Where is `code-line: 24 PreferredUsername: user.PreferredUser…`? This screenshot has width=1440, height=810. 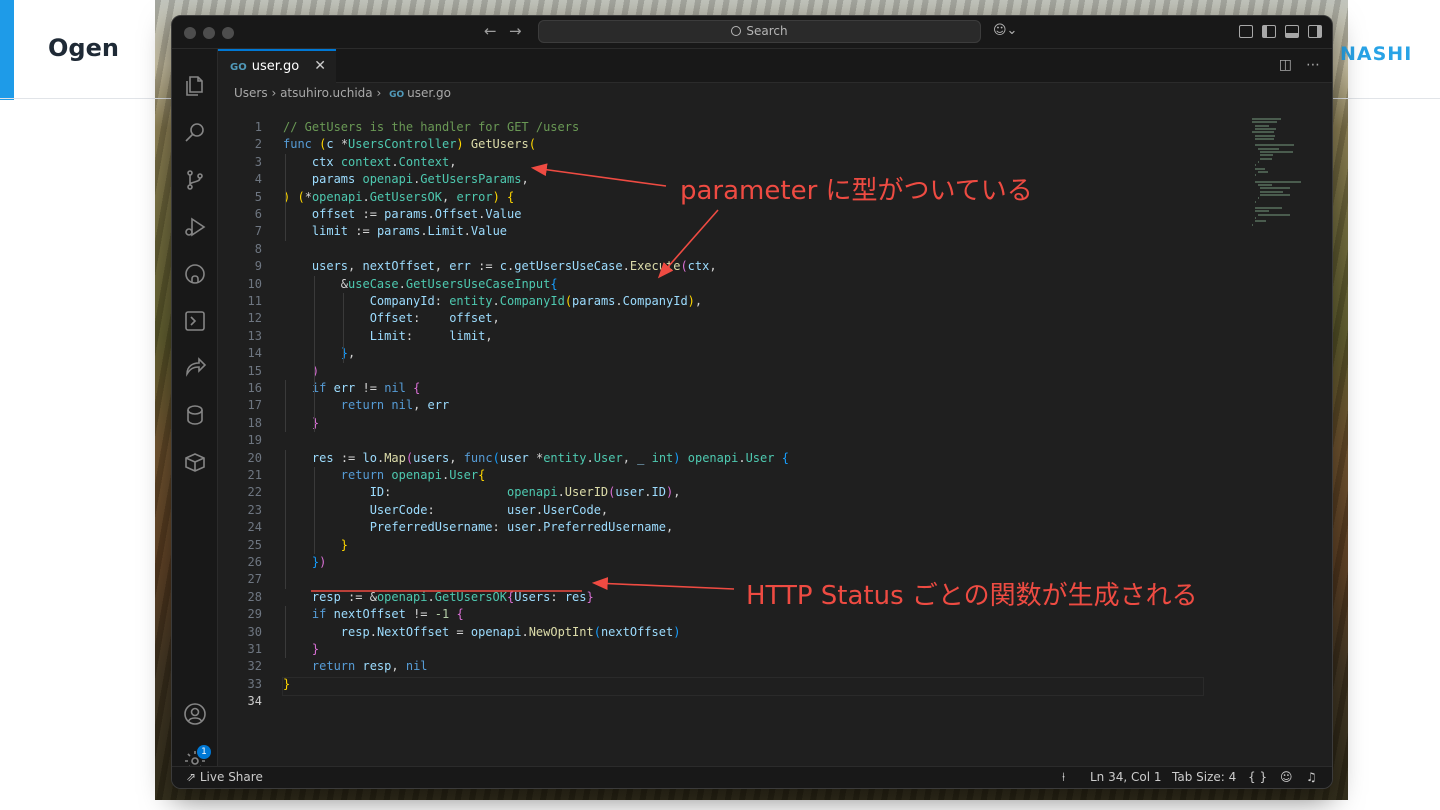 code-line: 24 PreferredUsername: user.PreferredUser… is located at coordinates (713, 527).